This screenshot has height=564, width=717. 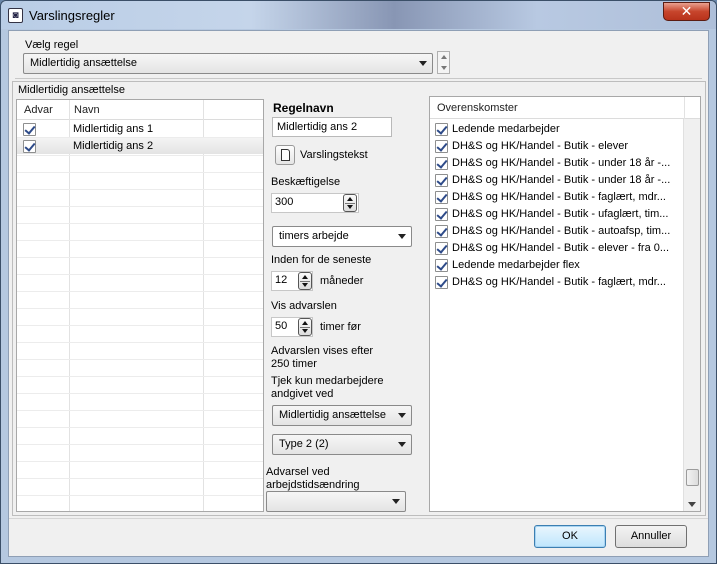 I want to click on column-header-navn: Navn, so click(x=87, y=110).